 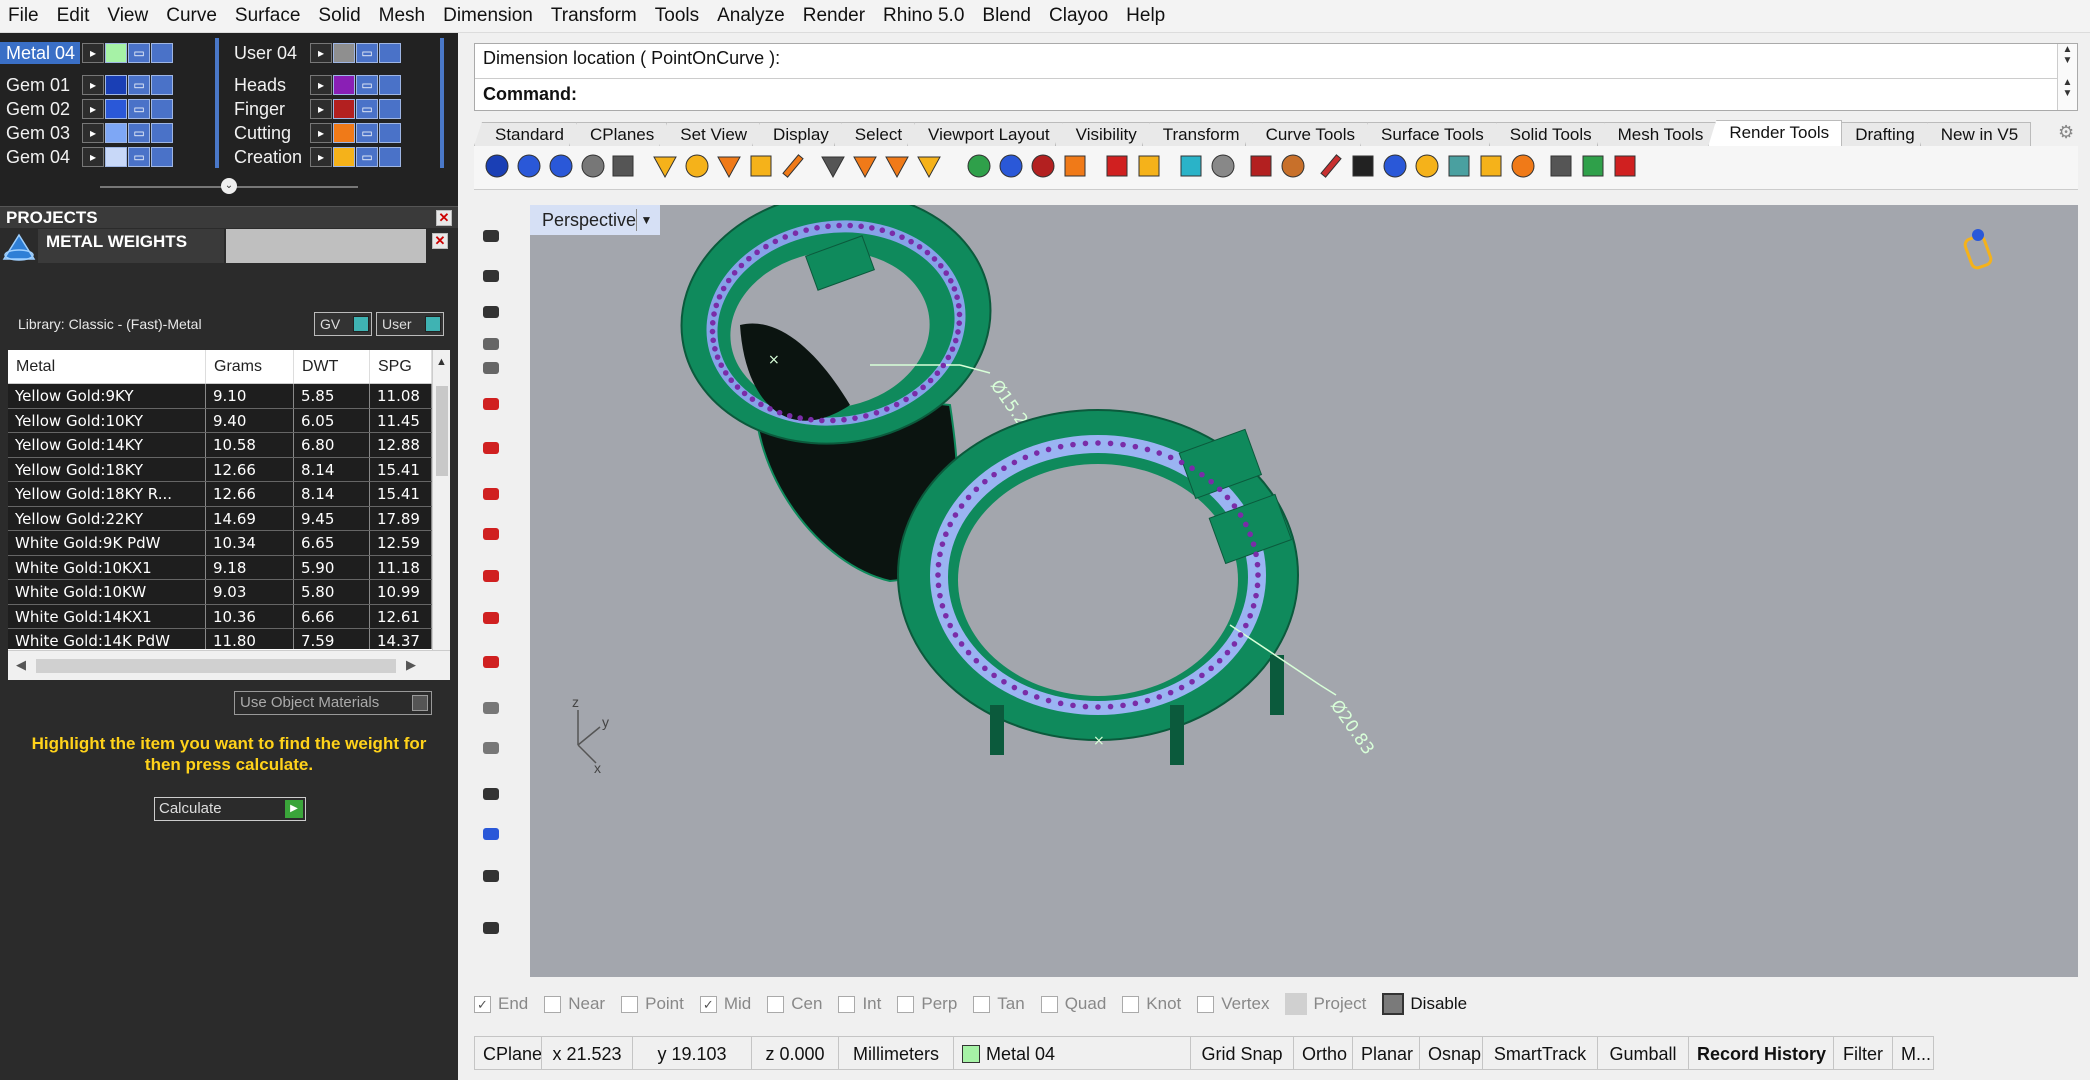 What do you see at coordinates (482, 1004) in the screenshot?
I see `checkbox: ✓` at bounding box center [482, 1004].